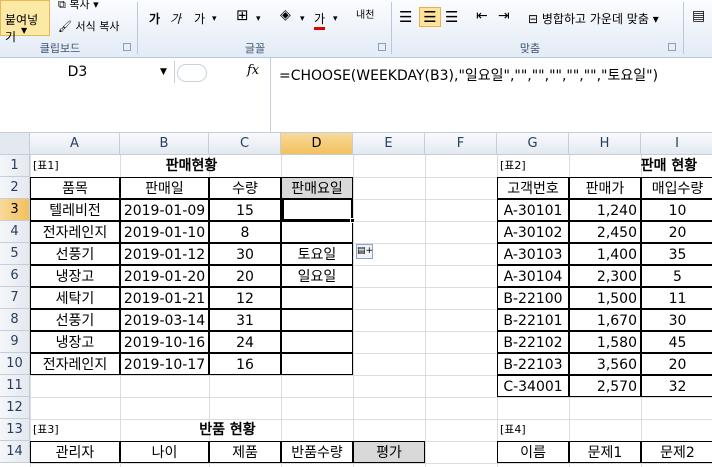 The height and width of the screenshot is (467, 712). I want to click on row-header-2: 2, so click(15, 188).